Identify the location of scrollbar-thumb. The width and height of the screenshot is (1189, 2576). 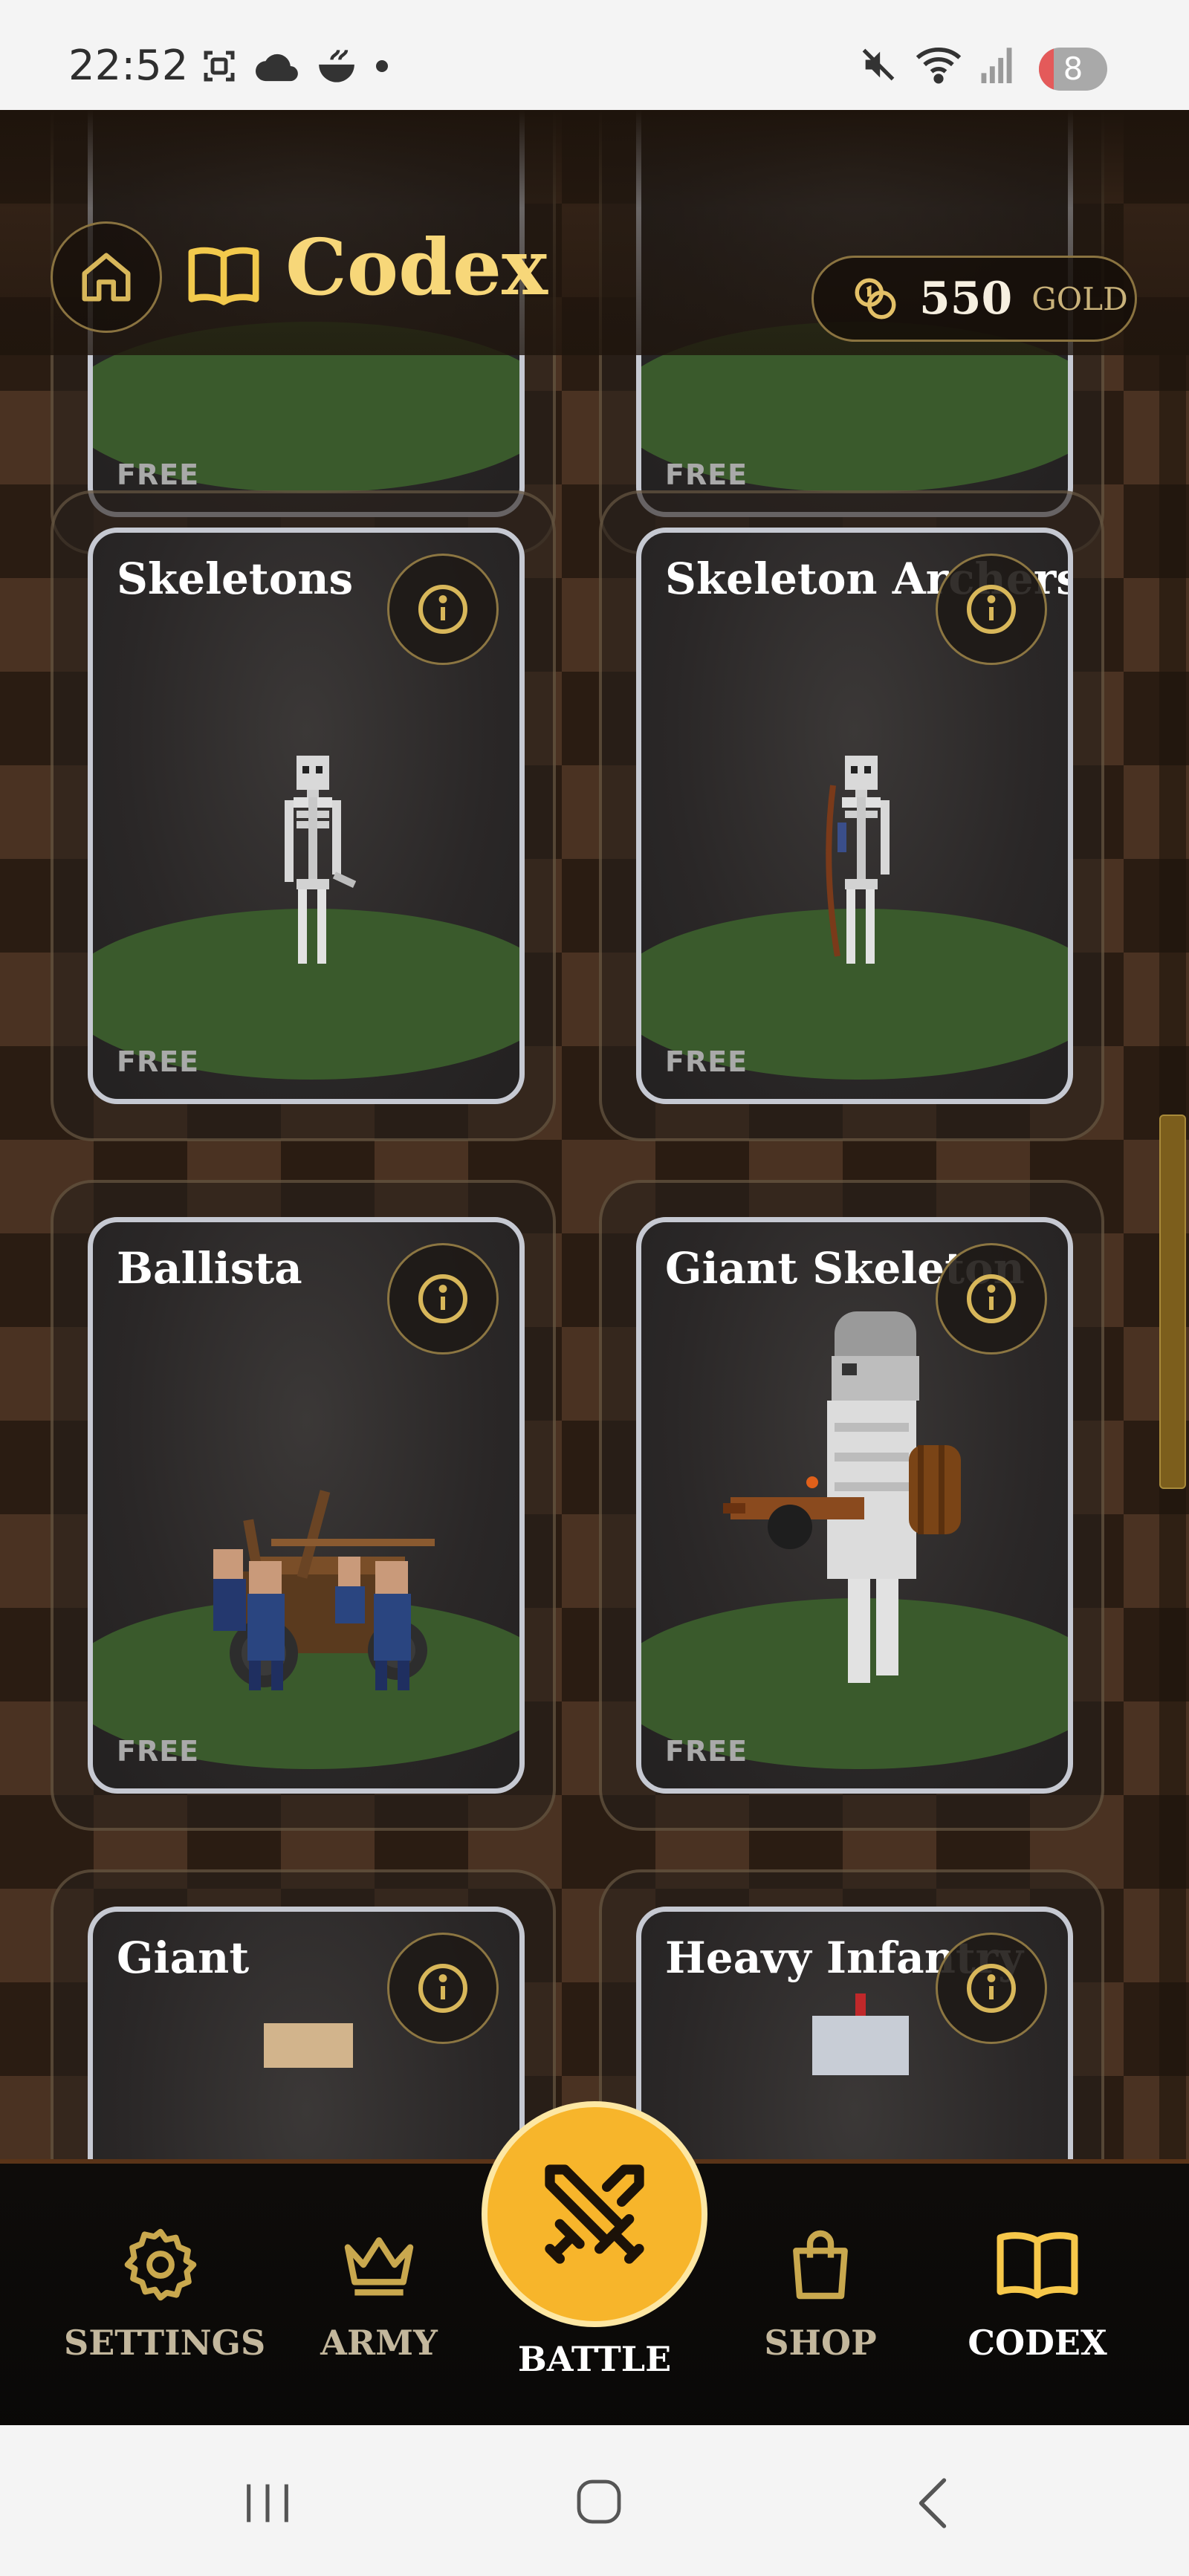
(1173, 1302).